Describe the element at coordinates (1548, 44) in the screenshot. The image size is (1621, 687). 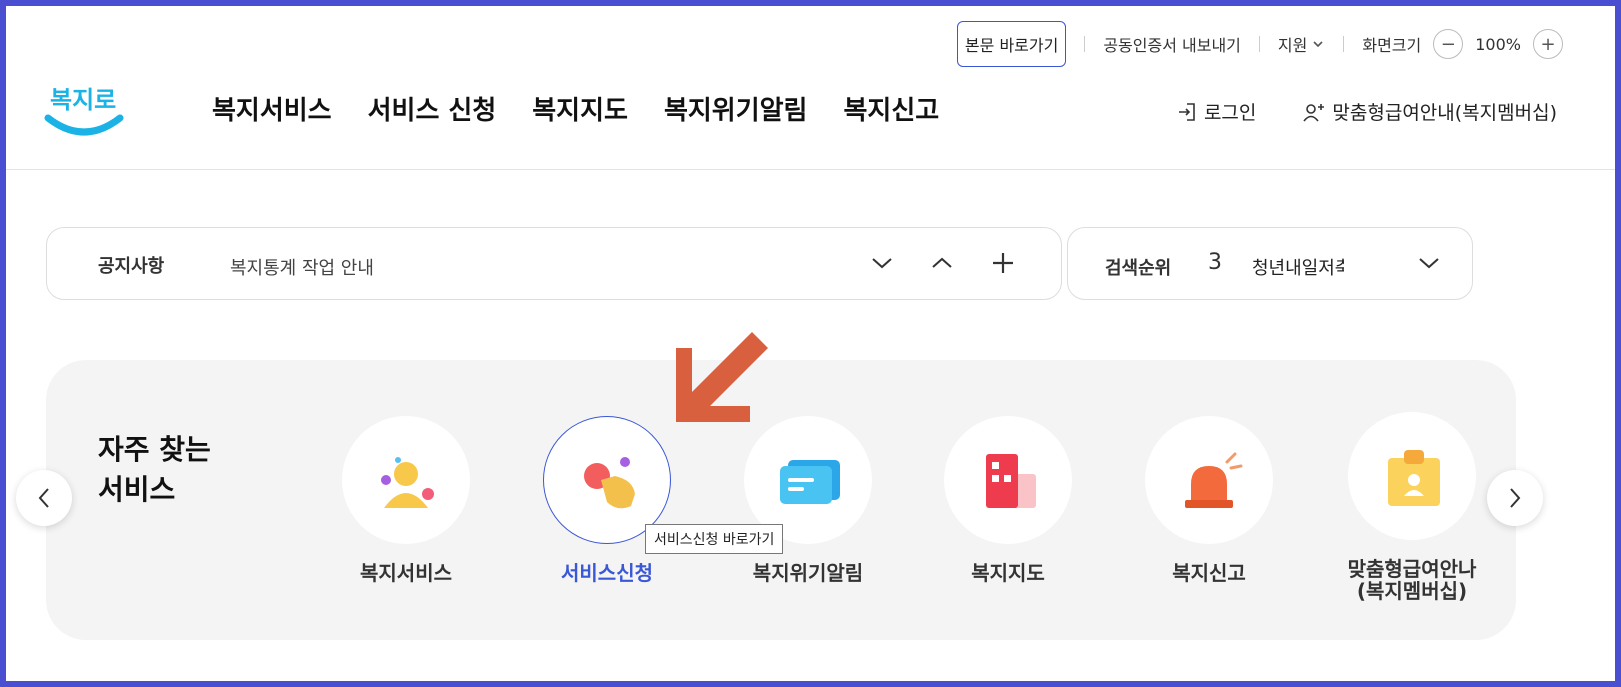
I see `zoom-in-button: +` at that location.